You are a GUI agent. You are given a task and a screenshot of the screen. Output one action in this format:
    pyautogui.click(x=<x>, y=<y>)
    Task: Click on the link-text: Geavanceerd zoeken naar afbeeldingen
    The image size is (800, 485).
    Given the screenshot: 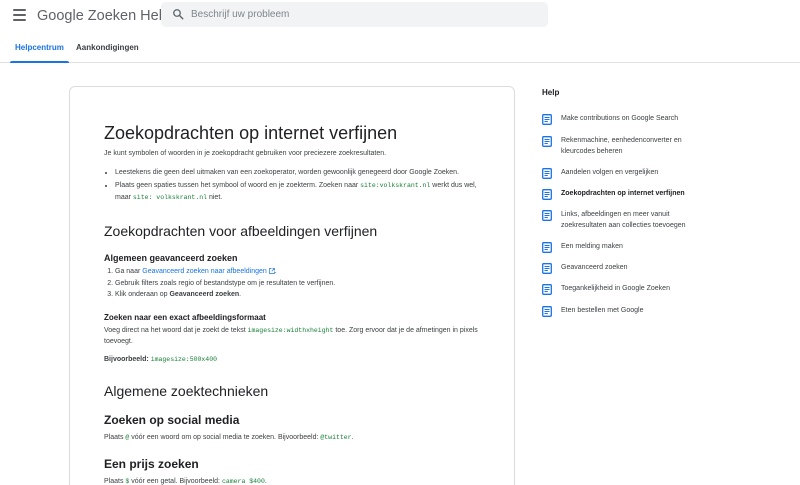 What is the action you would take?
    pyautogui.click(x=204, y=271)
    